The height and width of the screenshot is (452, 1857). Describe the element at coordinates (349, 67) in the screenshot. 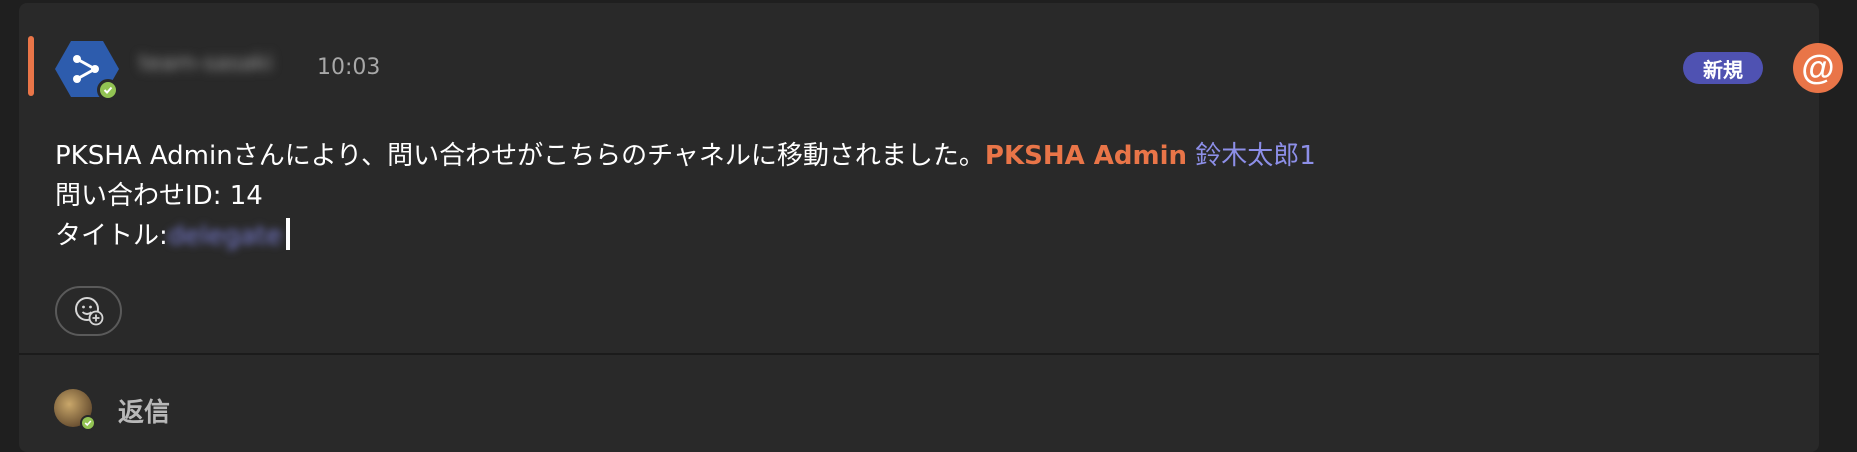

I see `message-timestamp: 10:03` at that location.